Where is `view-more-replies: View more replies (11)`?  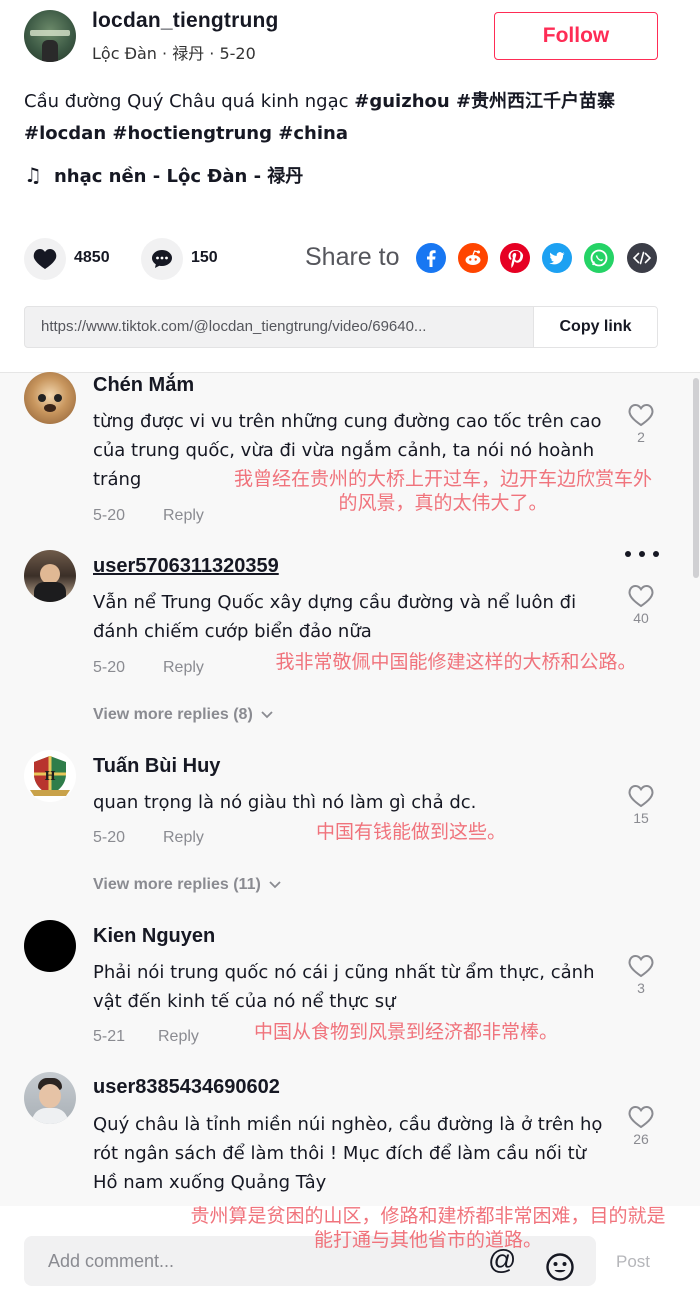 view-more-replies: View more replies (11) is located at coordinates (187, 885).